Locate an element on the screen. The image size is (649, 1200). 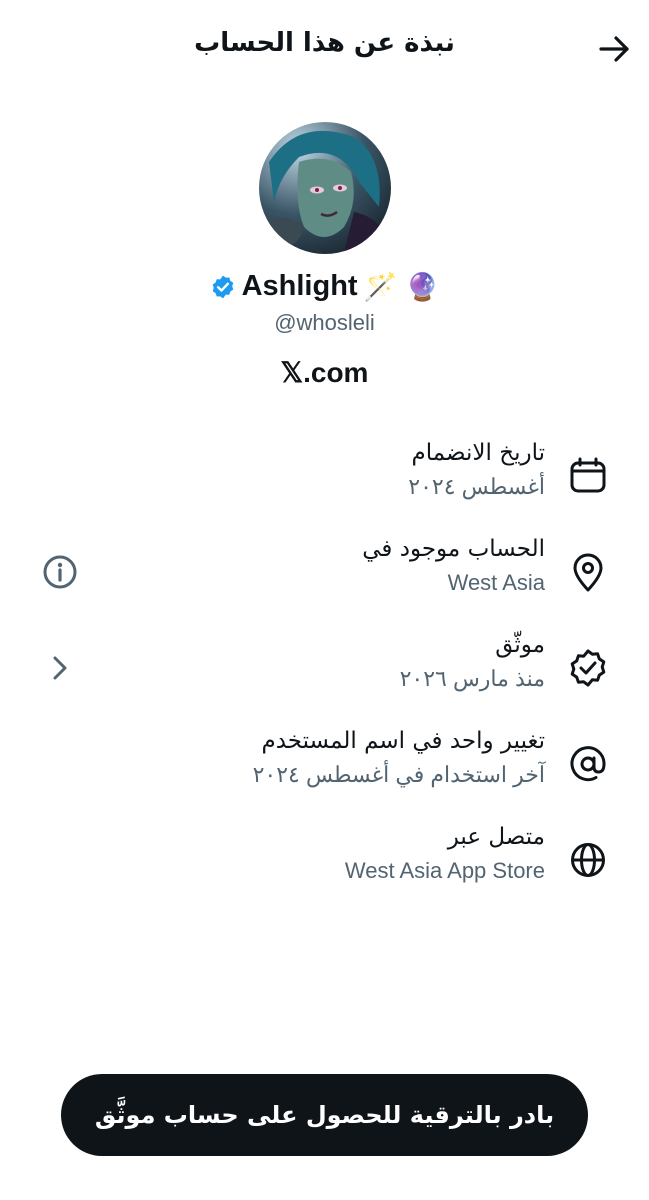
row-title: تاريخ الانضمام is located at coordinates (478, 453).